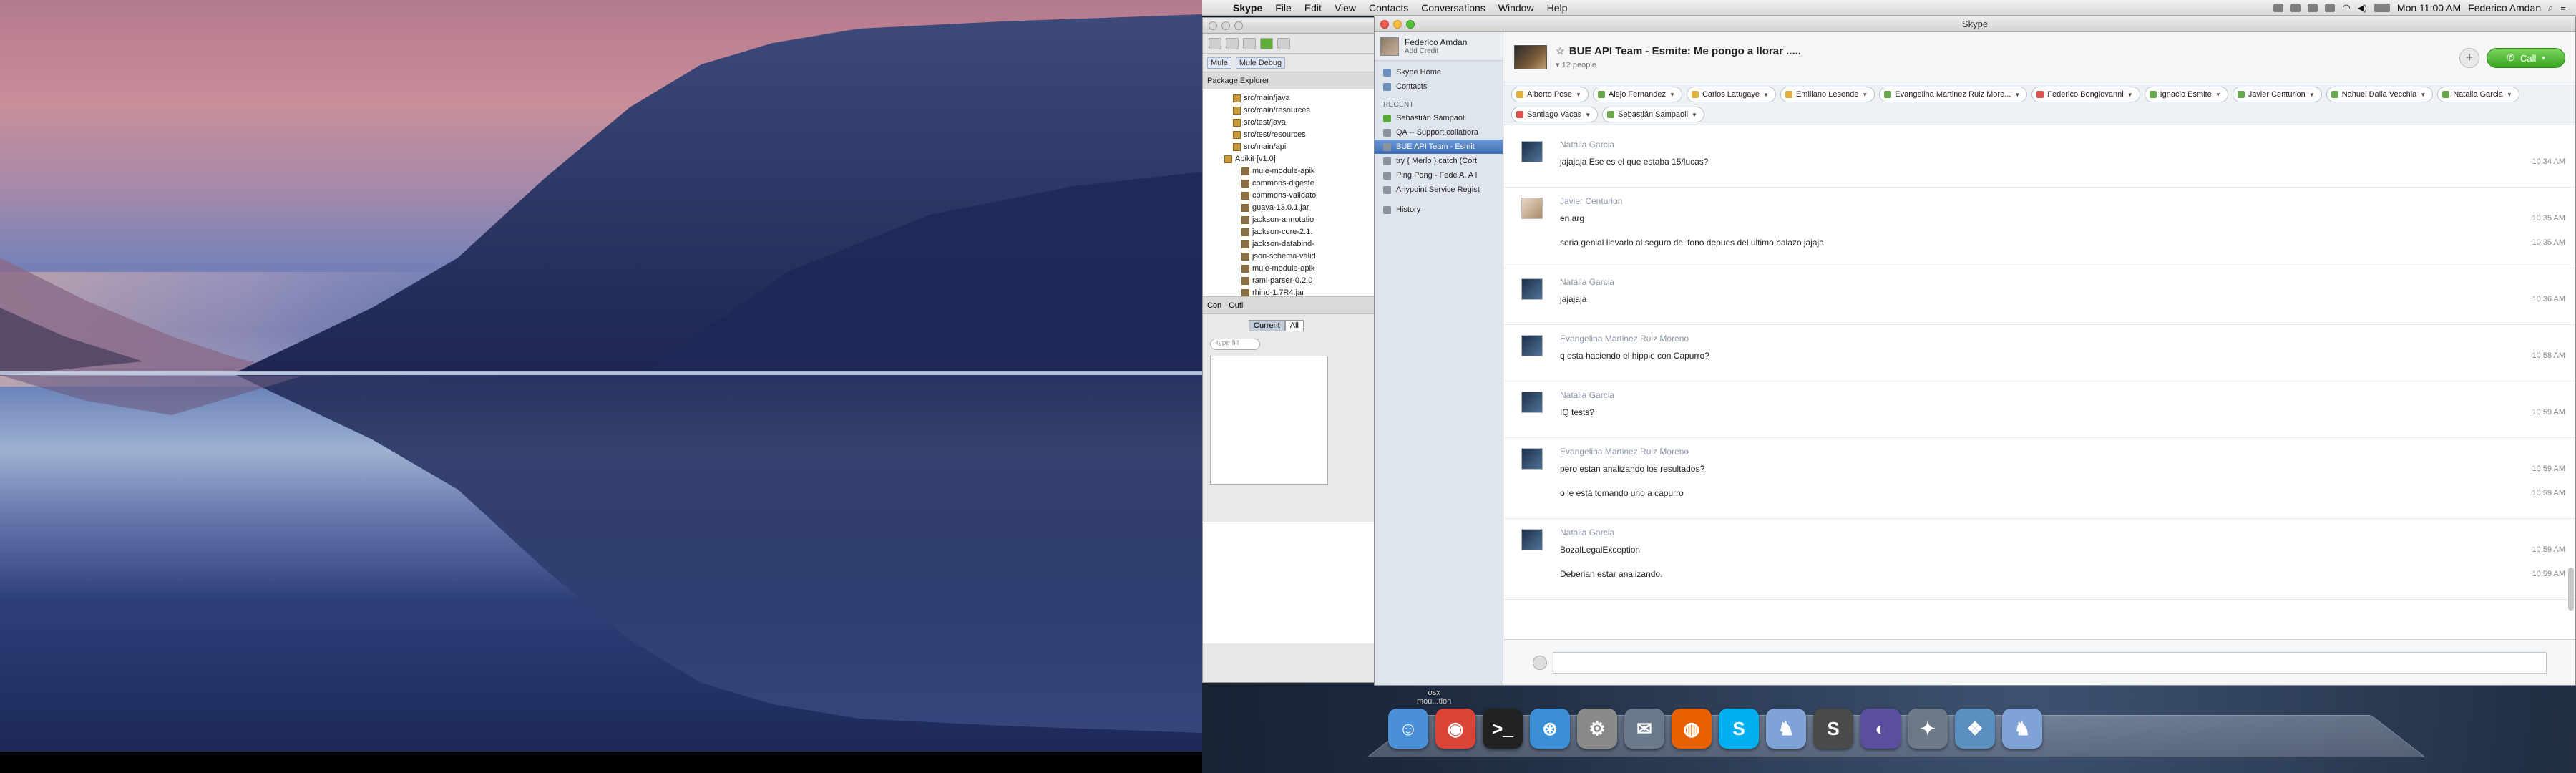 The image size is (2576, 773). What do you see at coordinates (1928, 729) in the screenshot?
I see `dock-mule-icon: ✦` at bounding box center [1928, 729].